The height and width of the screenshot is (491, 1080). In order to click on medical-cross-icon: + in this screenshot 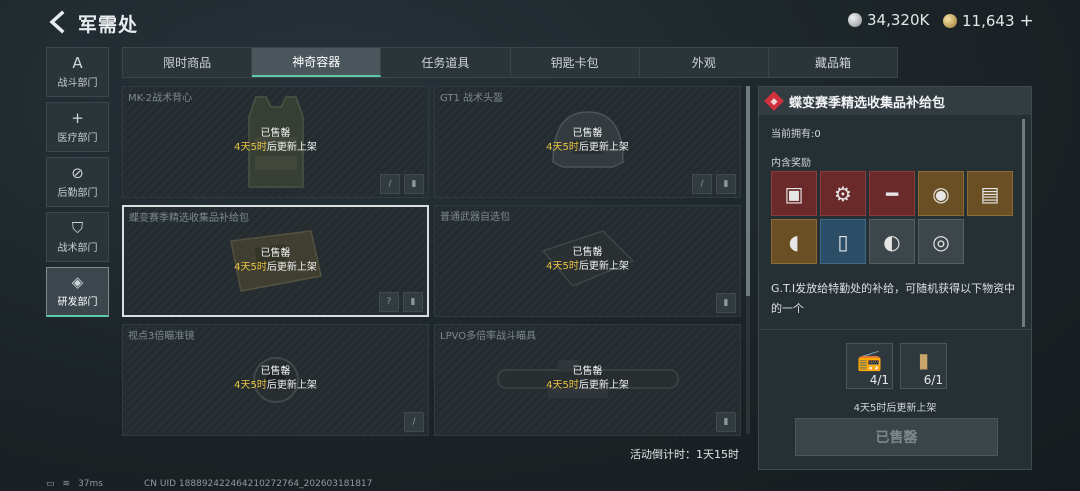, I will do `click(77, 117)`.